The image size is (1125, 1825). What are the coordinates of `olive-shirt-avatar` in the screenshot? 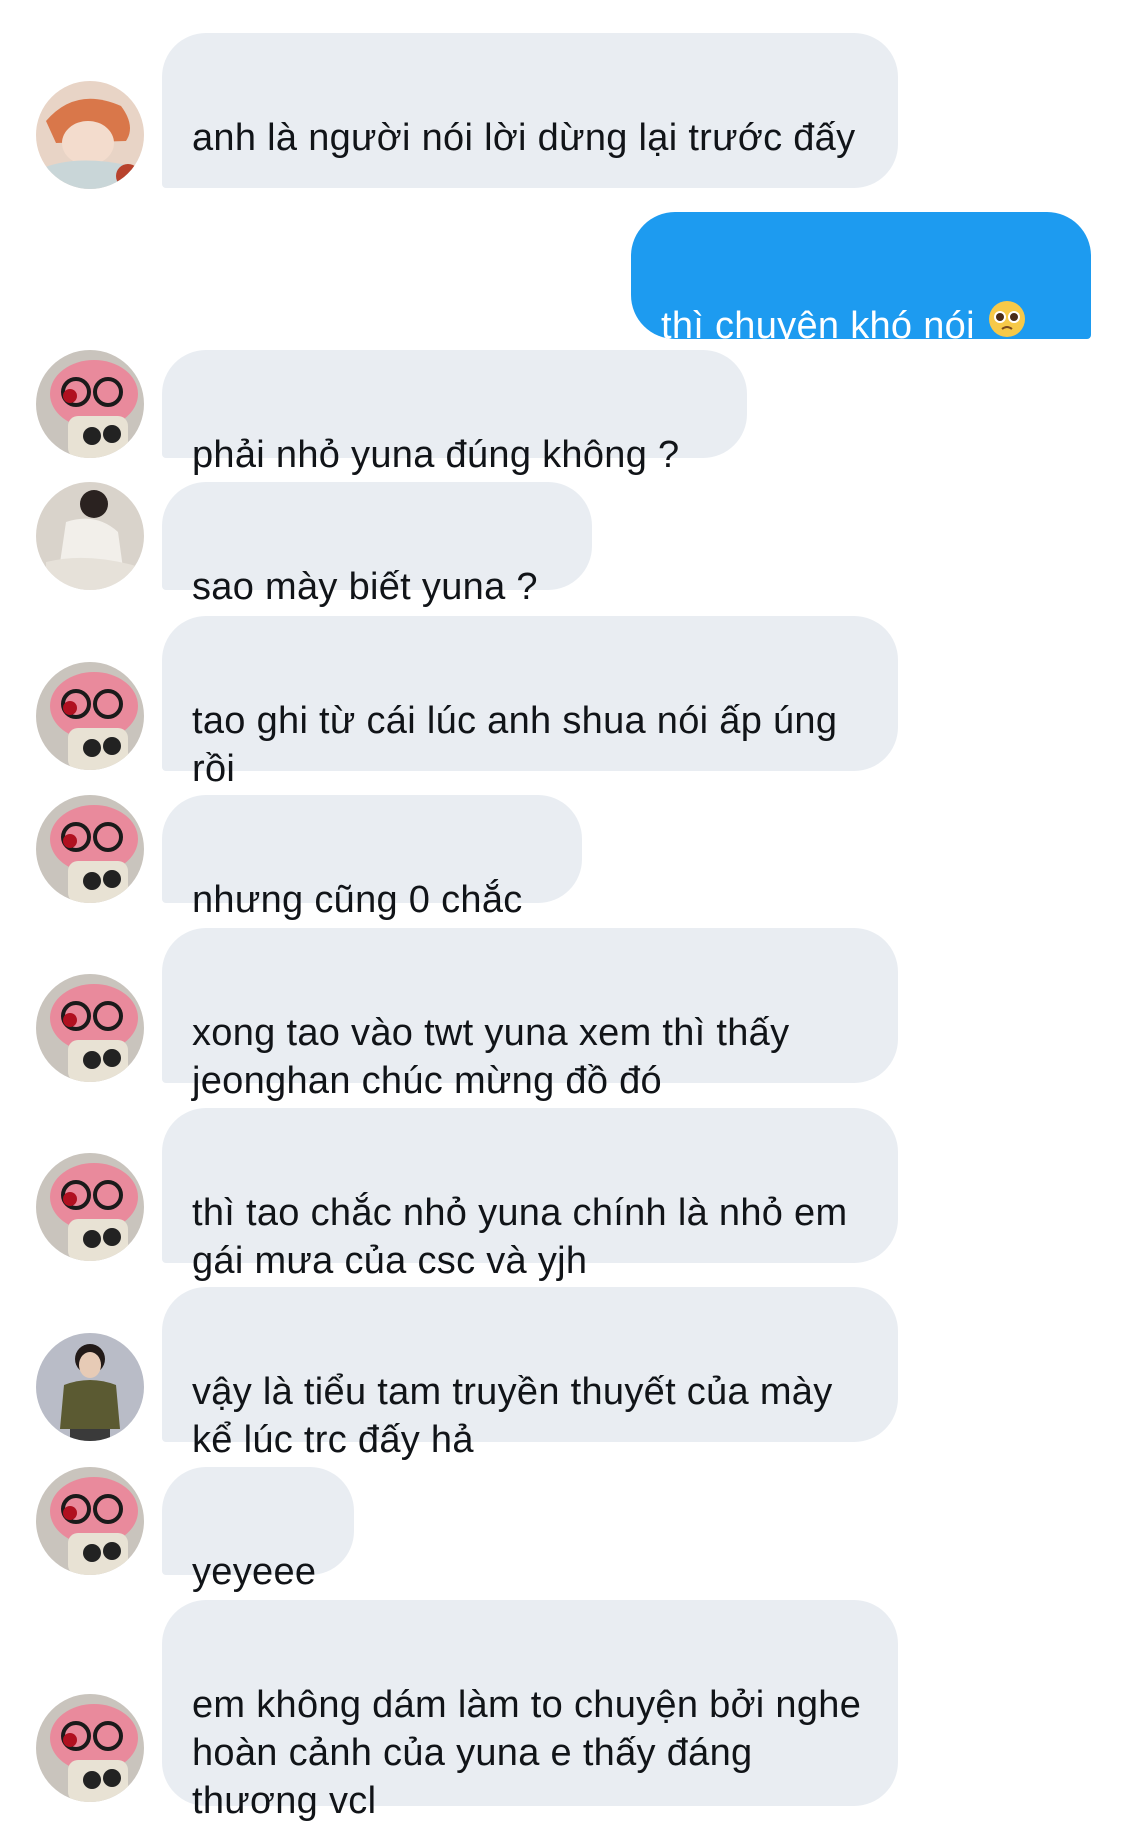 It's located at (90, 1387).